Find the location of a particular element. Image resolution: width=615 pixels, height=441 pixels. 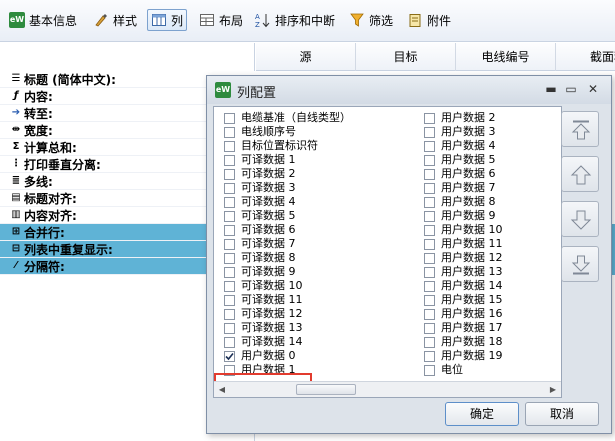

grid-column-target: 目标 is located at coordinates (406, 57).